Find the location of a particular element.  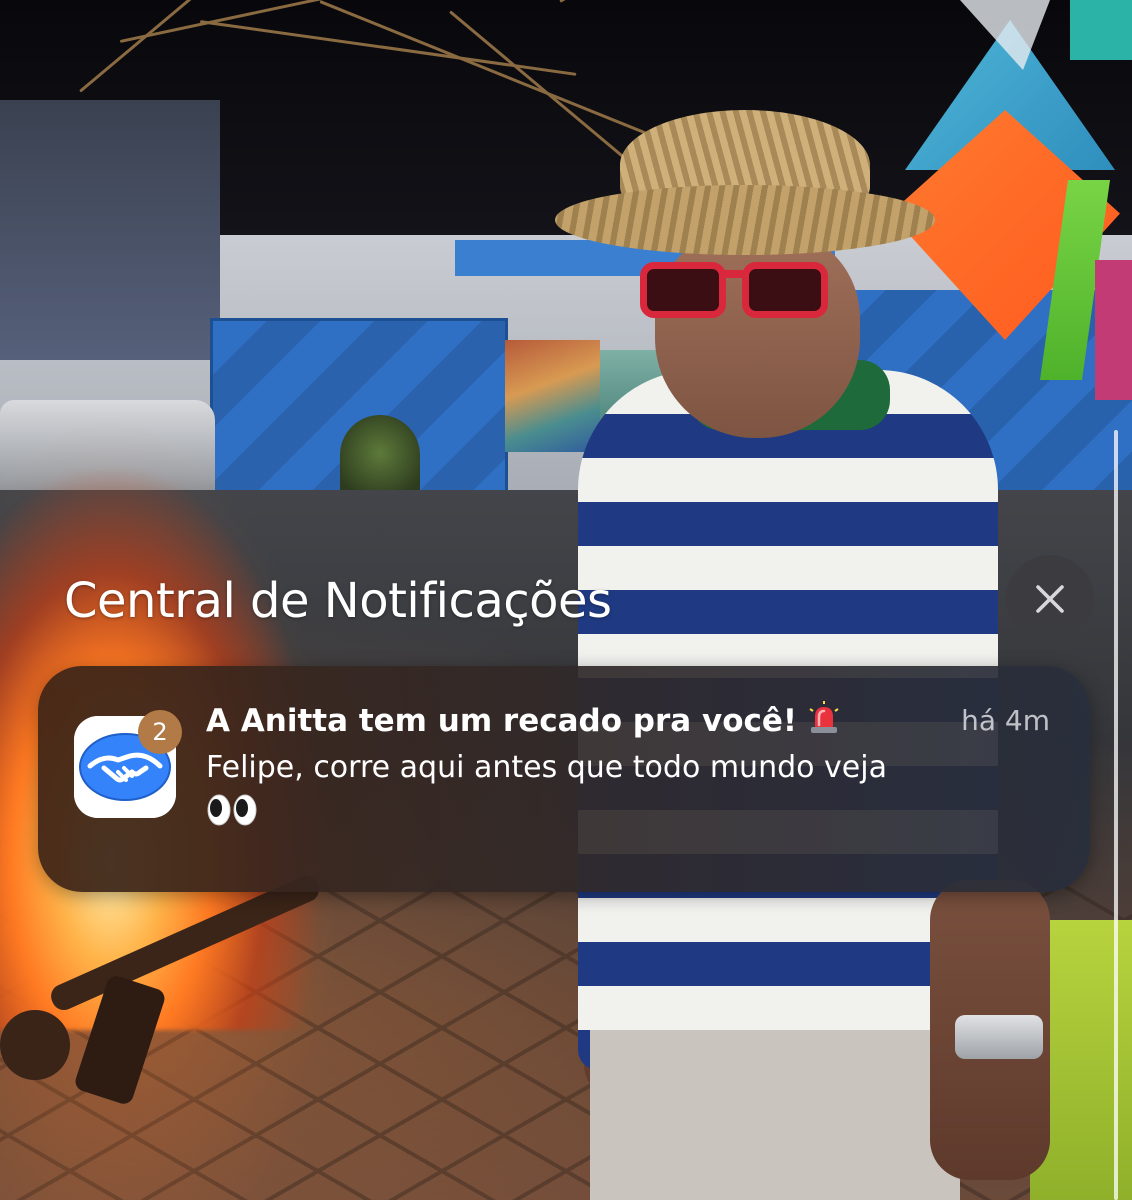

close-icon is located at coordinates (1050, 599).